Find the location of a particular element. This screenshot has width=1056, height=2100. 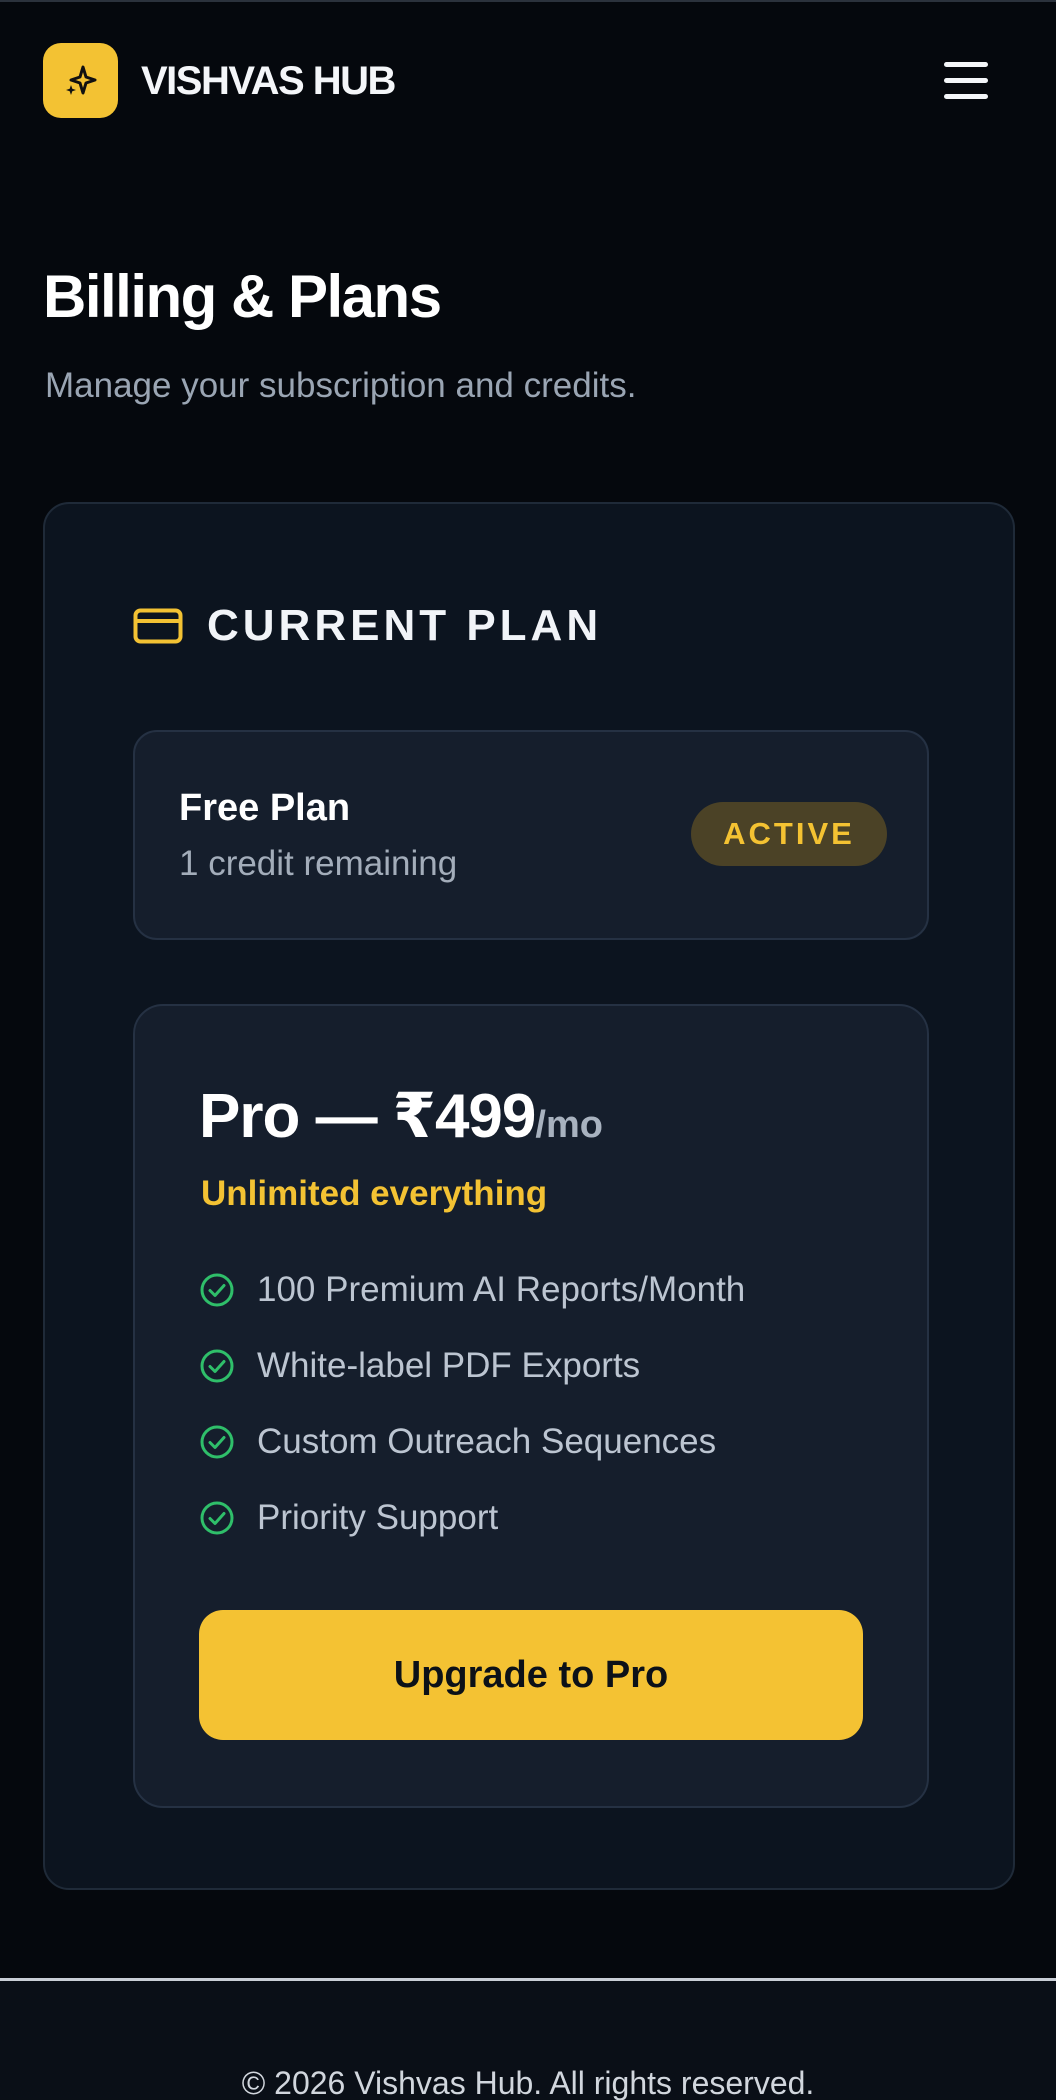

feature-item: White-label PDF Exports is located at coordinates (472, 1366).